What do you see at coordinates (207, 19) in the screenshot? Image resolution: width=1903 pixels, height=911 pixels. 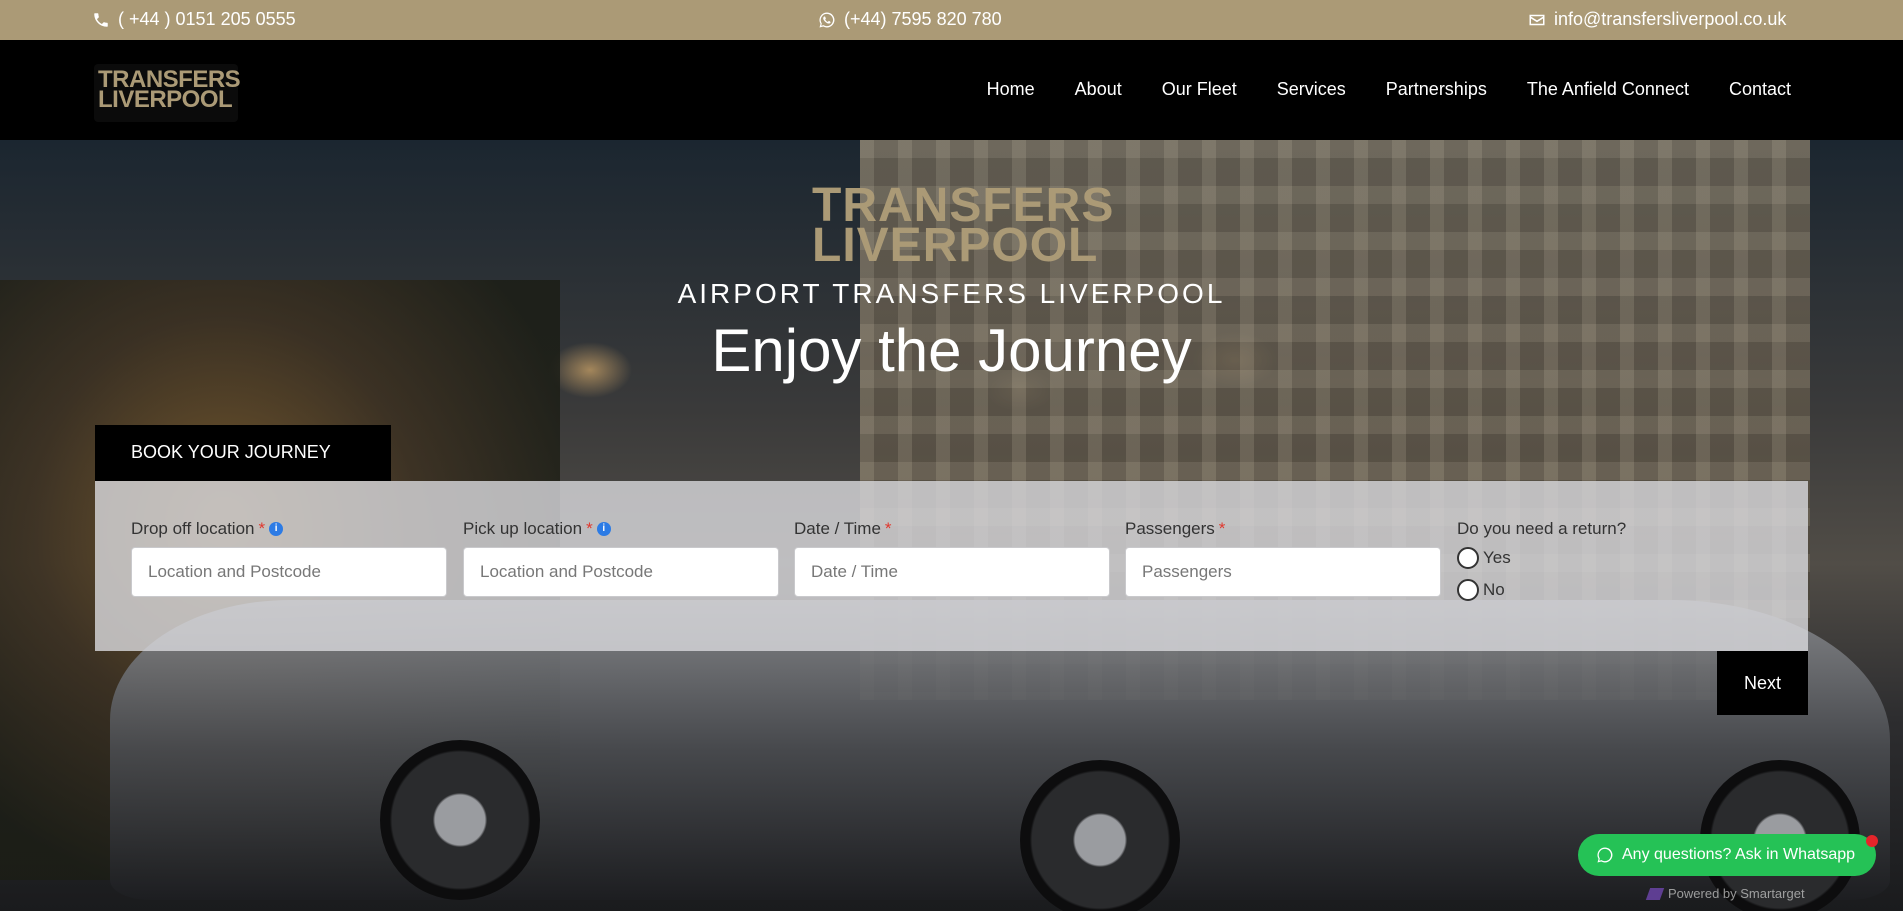 I see `phone-number: ( +44 ) 0151 205 0555` at bounding box center [207, 19].